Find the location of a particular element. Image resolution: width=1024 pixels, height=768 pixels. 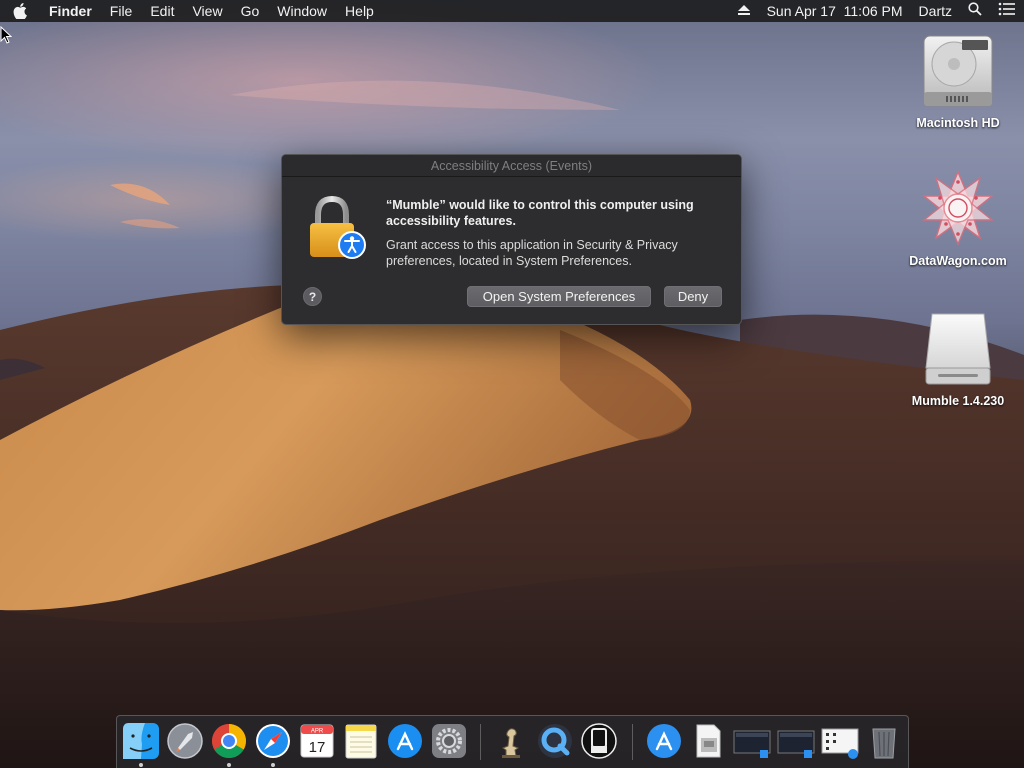

open-system-preferences-button: Open System Preferences is located at coordinates (559, 296).